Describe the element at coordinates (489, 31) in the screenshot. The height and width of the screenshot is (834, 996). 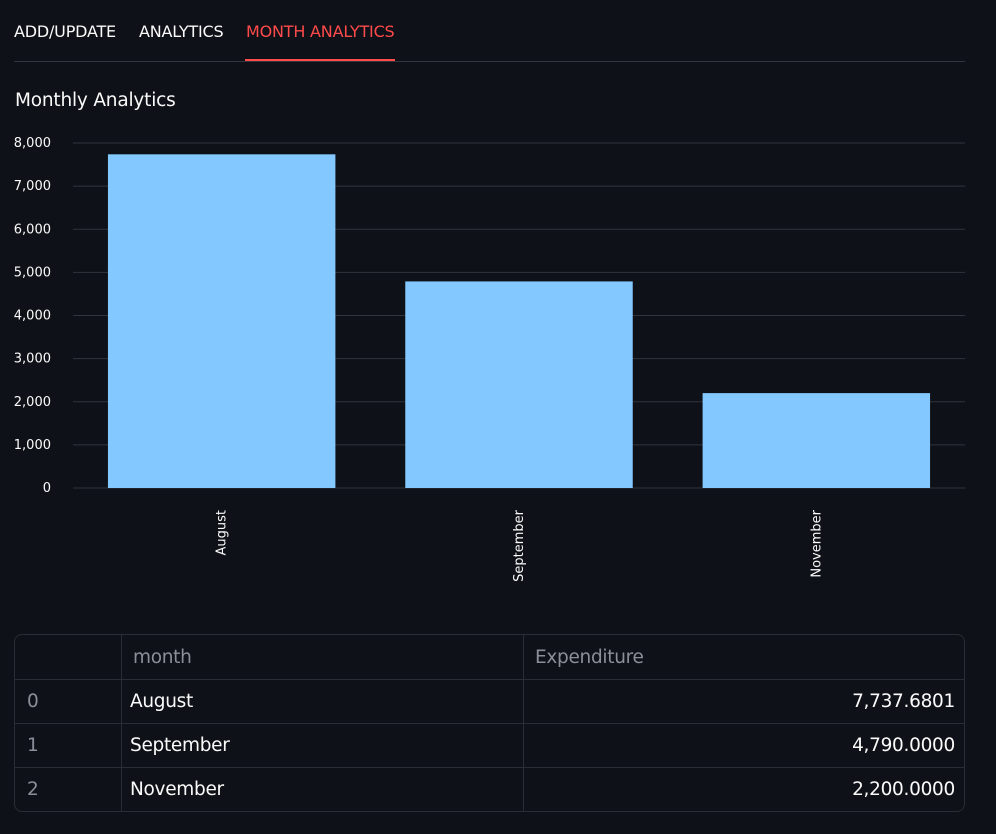
I see `tab-bar: ADD/UPDATE ANALYTICS MONTH ANALYTICS` at that location.